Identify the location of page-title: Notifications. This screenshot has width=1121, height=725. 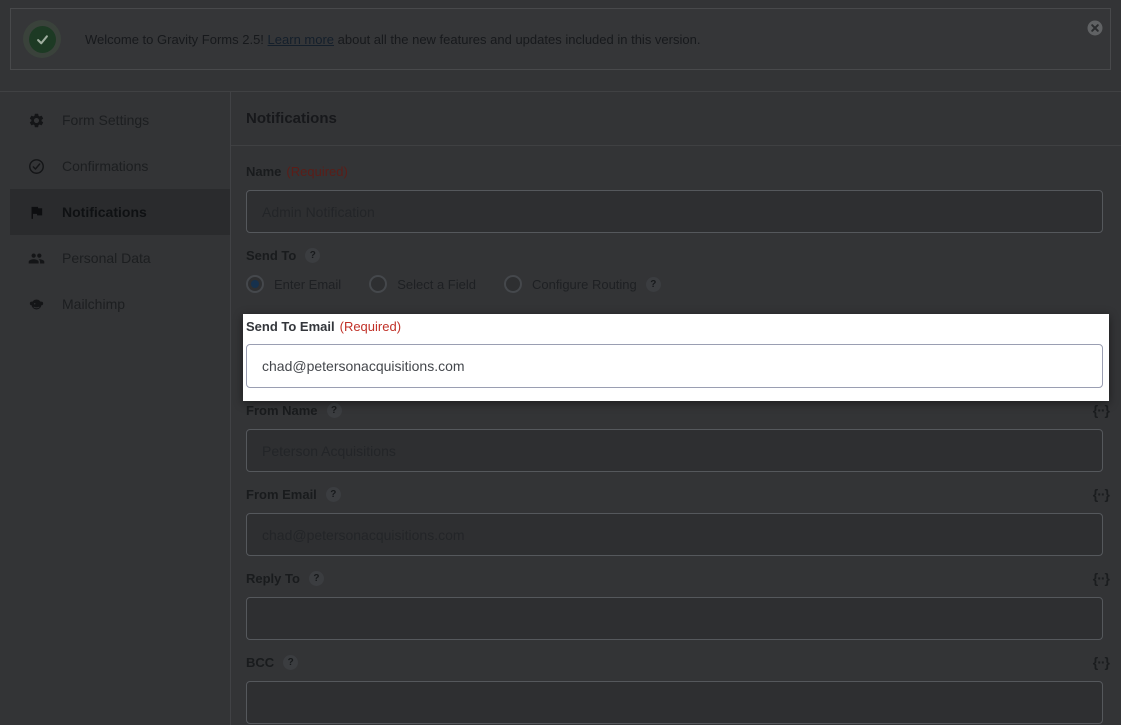
(291, 118).